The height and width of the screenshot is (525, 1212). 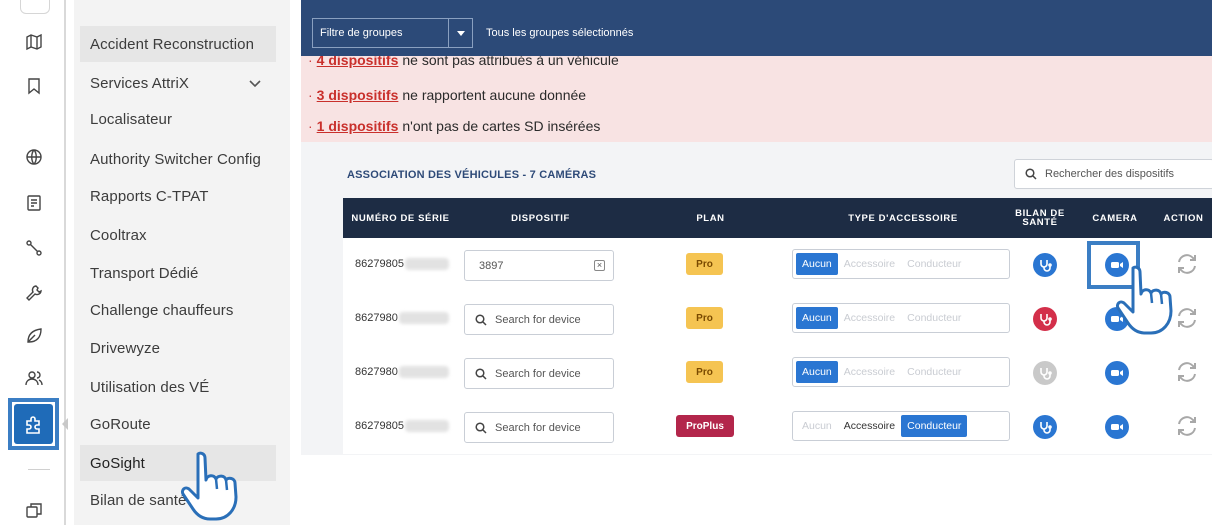 I want to click on menu-item-label: GoRoute, so click(x=120, y=424).